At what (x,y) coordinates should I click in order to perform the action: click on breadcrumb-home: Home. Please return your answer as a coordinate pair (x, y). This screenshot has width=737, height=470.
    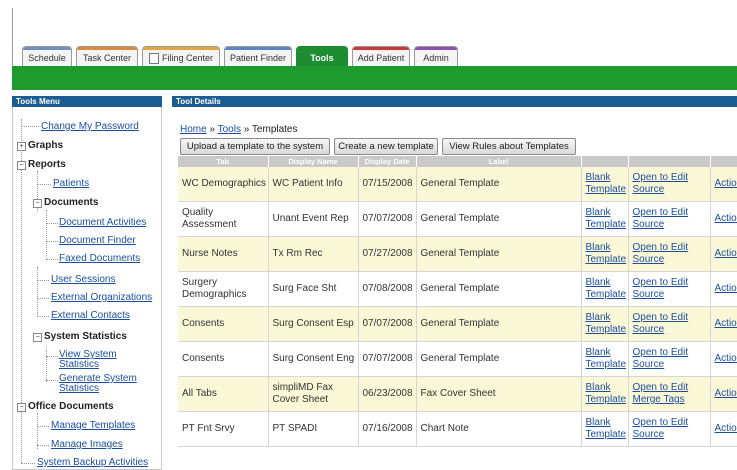
    Looking at the image, I should click on (193, 129).